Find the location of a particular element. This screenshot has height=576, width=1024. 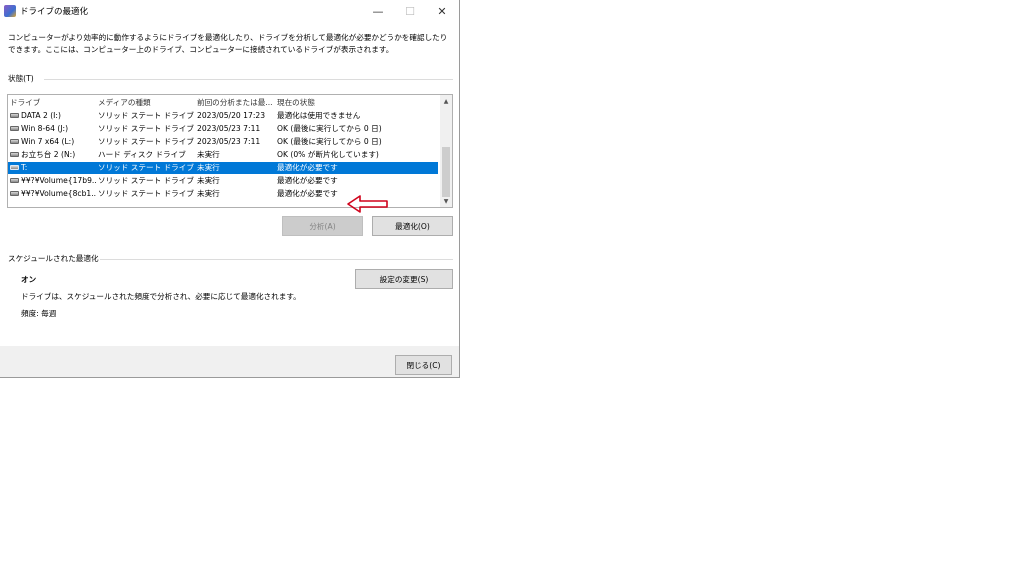

last-run: 2023/05/20 17:23 is located at coordinates (231, 115).